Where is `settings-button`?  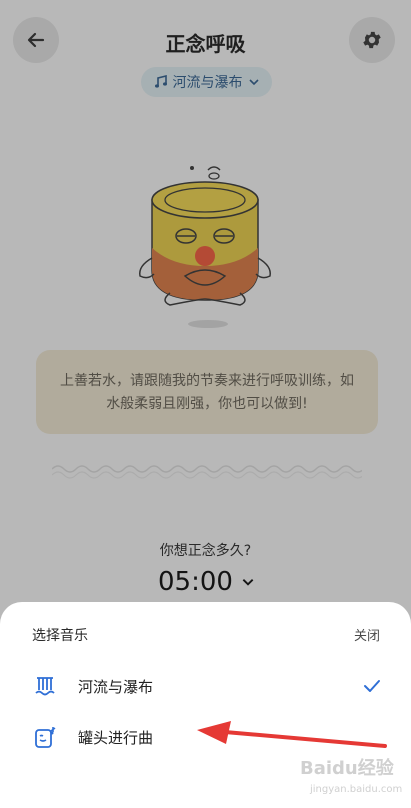 settings-button is located at coordinates (372, 40).